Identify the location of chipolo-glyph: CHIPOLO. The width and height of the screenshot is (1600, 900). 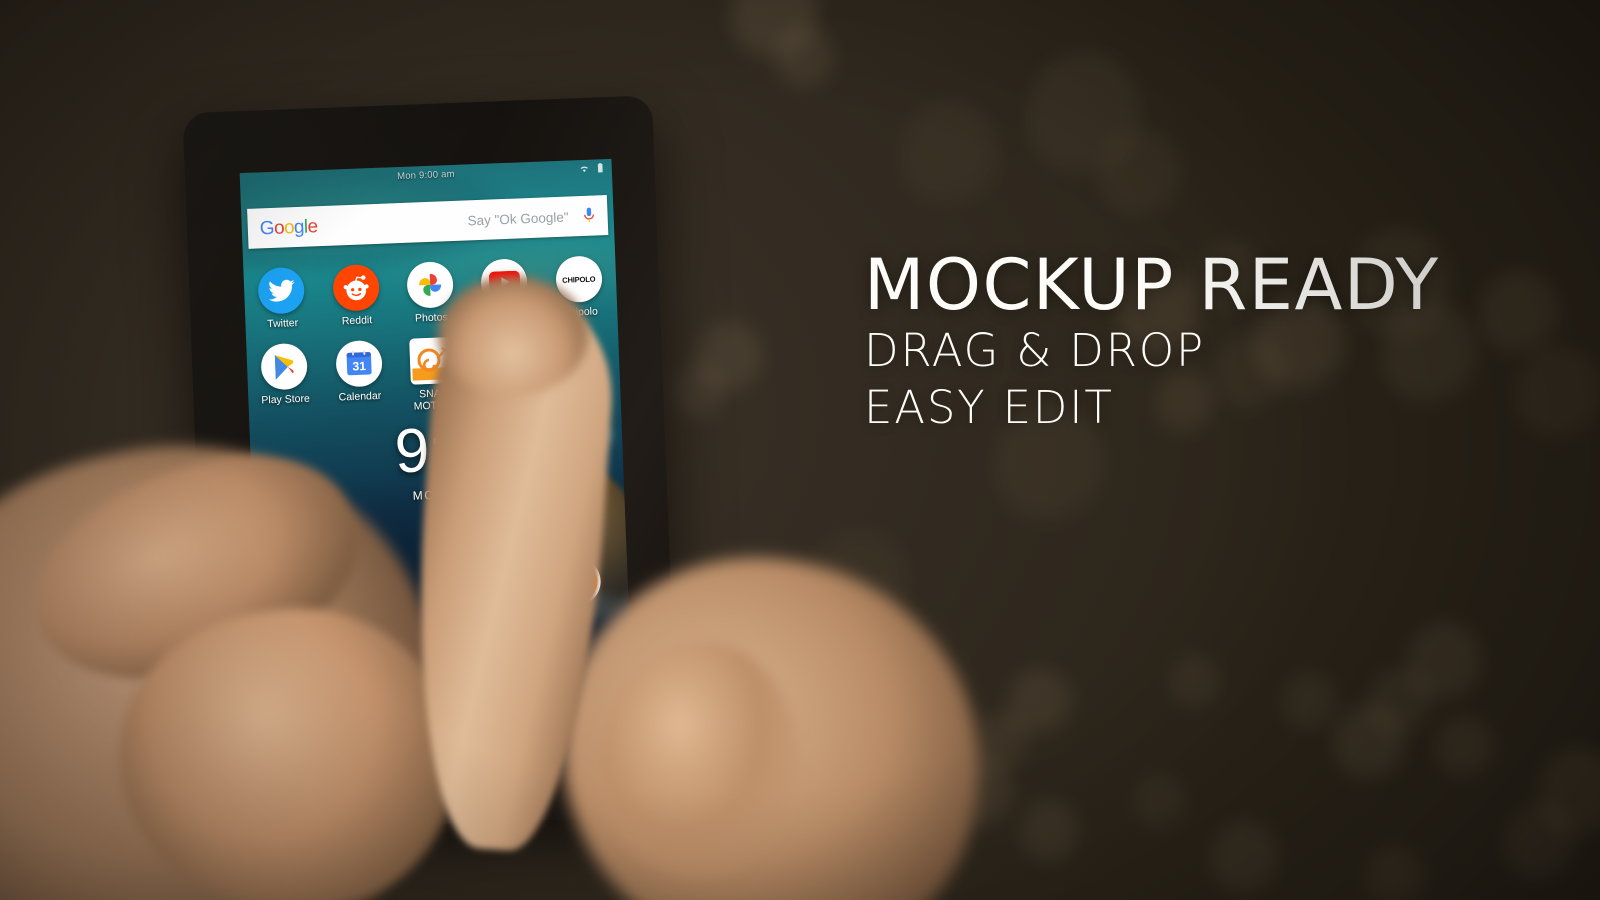
(578, 279).